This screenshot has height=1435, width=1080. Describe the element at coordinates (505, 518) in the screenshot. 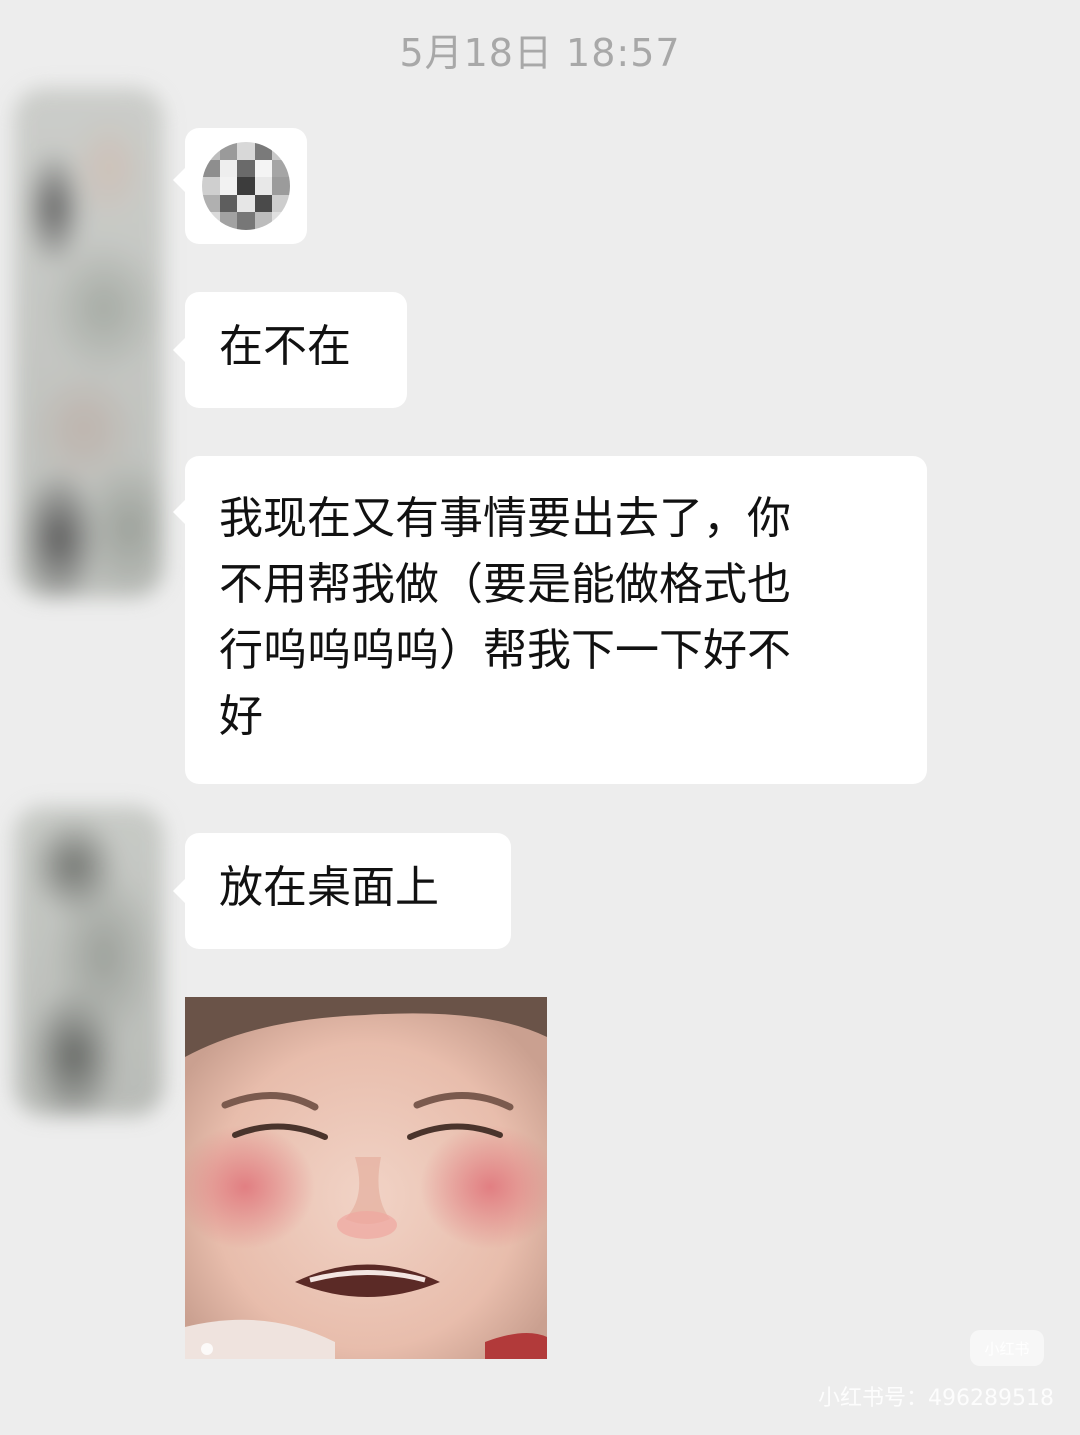

I see `message-text-line: 我现在又有事情要出去了，你` at that location.